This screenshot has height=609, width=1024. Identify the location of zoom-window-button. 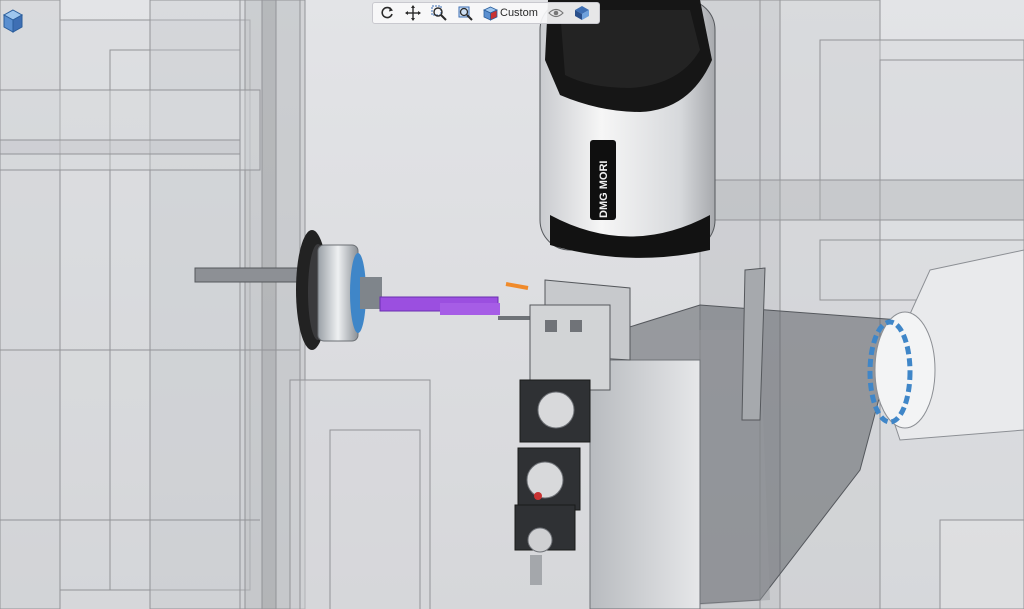
(439, 13).